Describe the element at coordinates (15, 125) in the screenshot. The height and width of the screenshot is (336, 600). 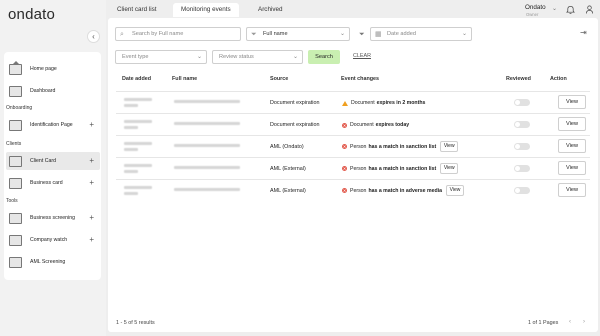
I see `id-card-icon` at that location.